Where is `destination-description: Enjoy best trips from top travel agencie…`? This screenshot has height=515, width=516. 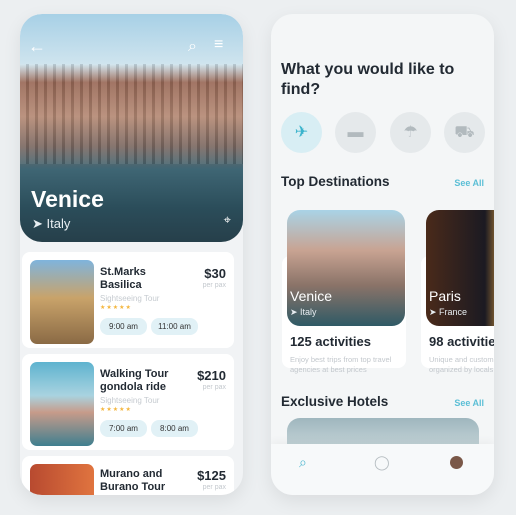
destination-description: Enjoy best trips from top travel agencie… is located at coordinates (341, 364).